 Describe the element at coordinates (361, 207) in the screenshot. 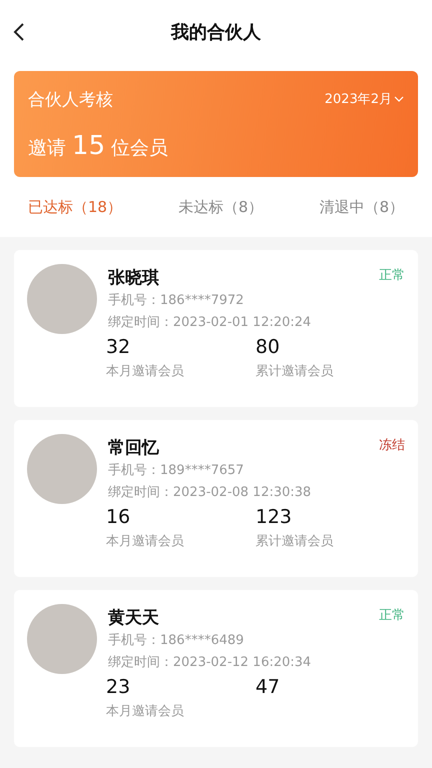

I see `filter-tab: 清退中（8）` at that location.